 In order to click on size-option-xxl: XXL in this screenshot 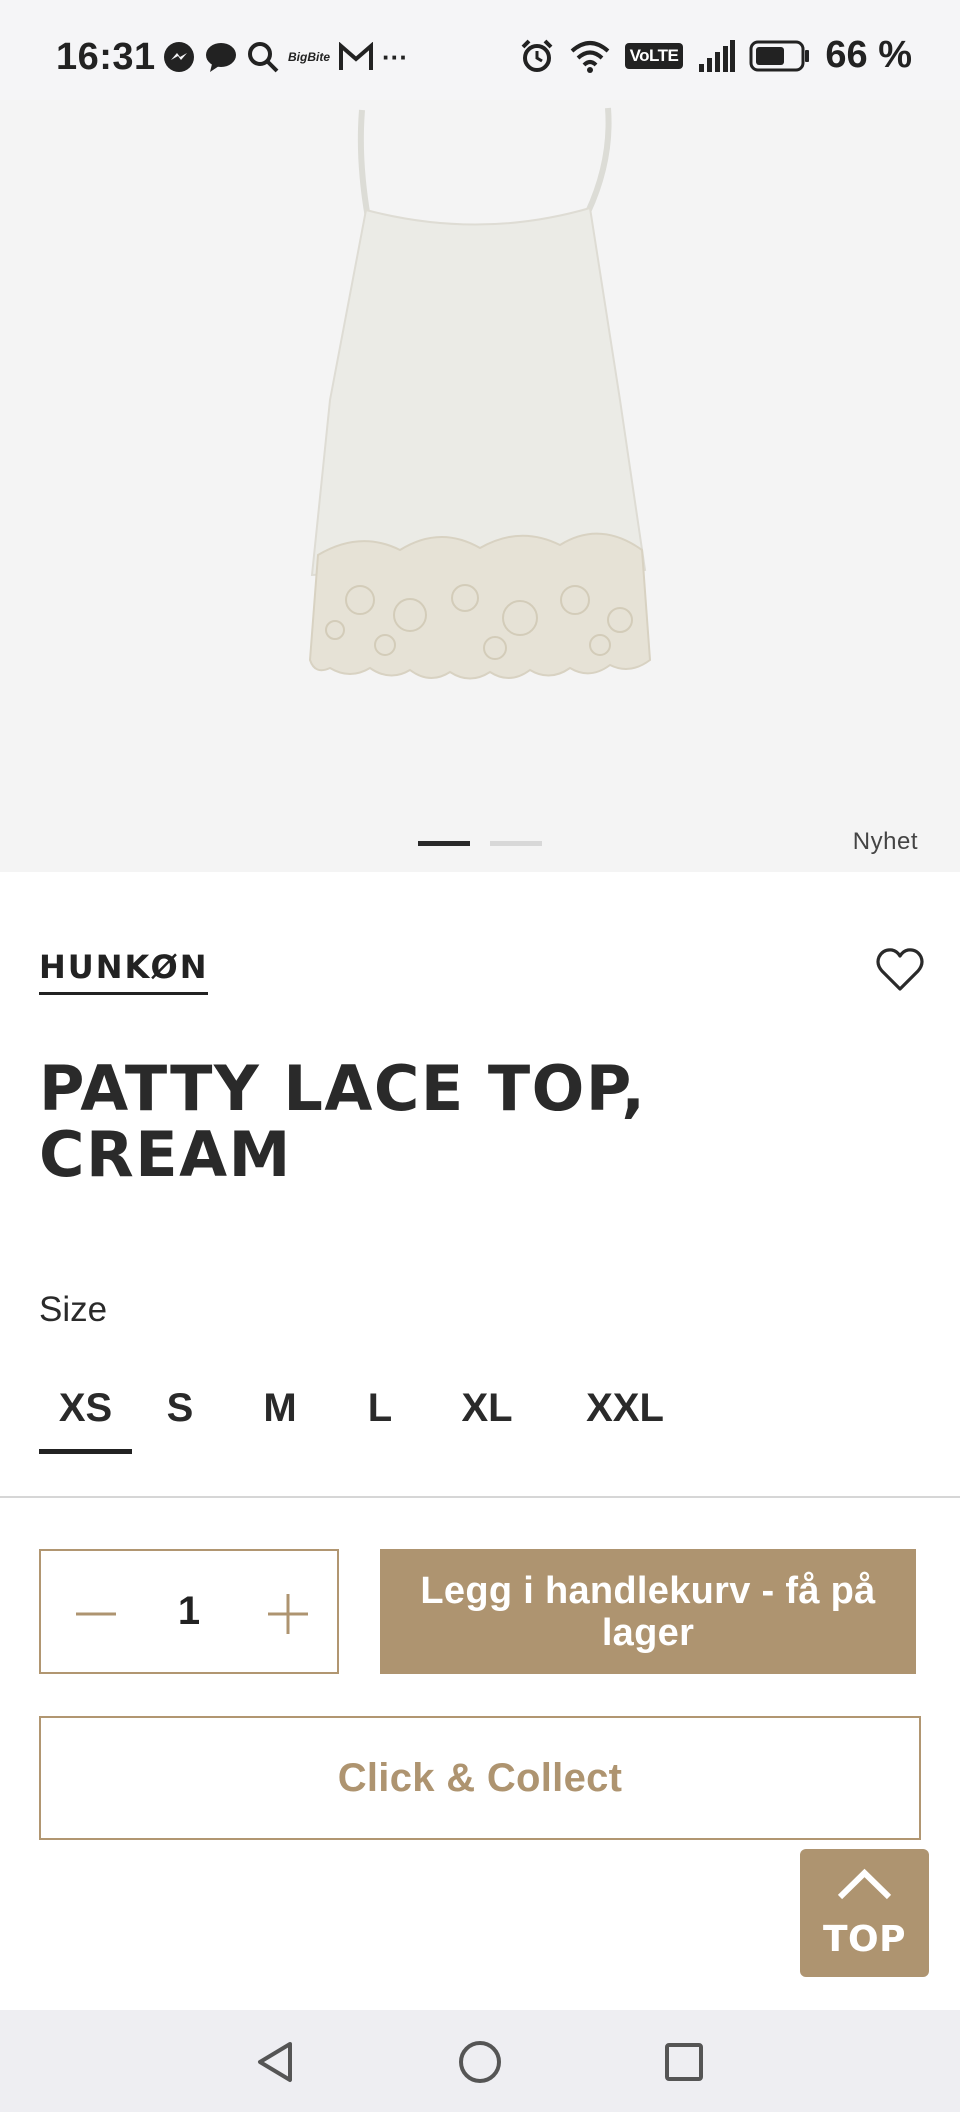, I will do `click(625, 1417)`.